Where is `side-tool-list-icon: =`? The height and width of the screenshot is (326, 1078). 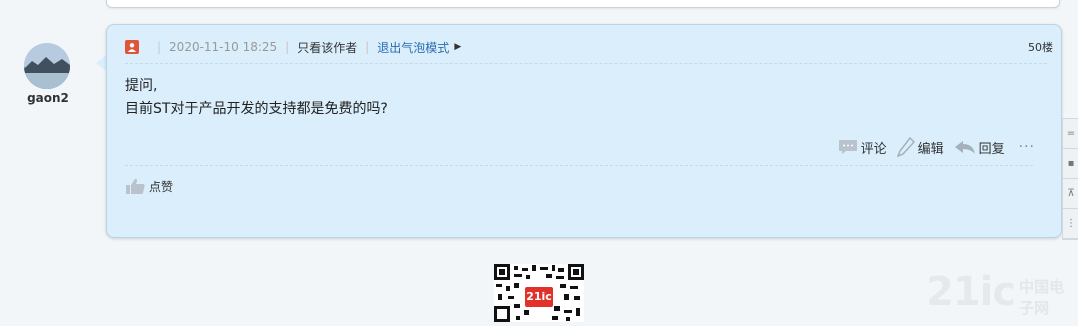 side-tool-list-icon: = is located at coordinates (1070, 134).